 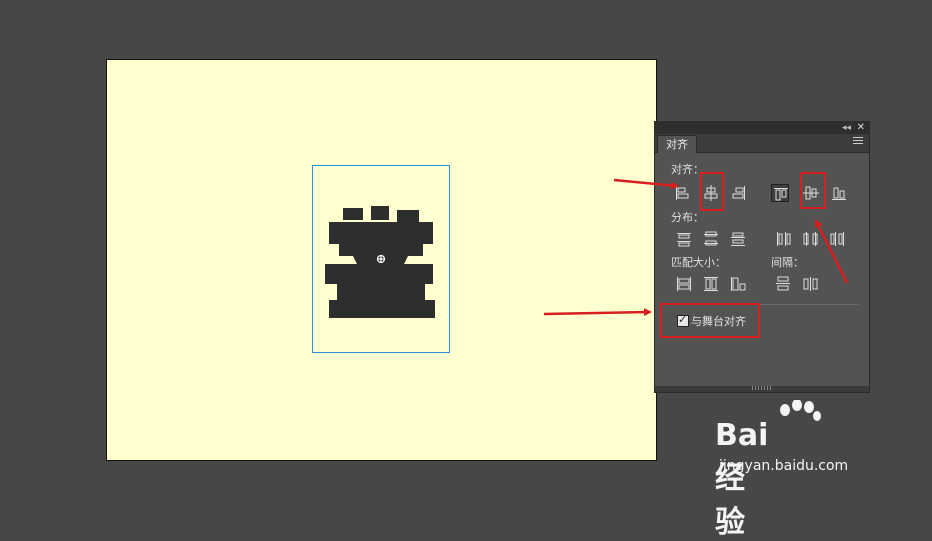 What do you see at coordinates (597, 312) in the screenshot?
I see `arrow-to-stage-checkbox` at bounding box center [597, 312].